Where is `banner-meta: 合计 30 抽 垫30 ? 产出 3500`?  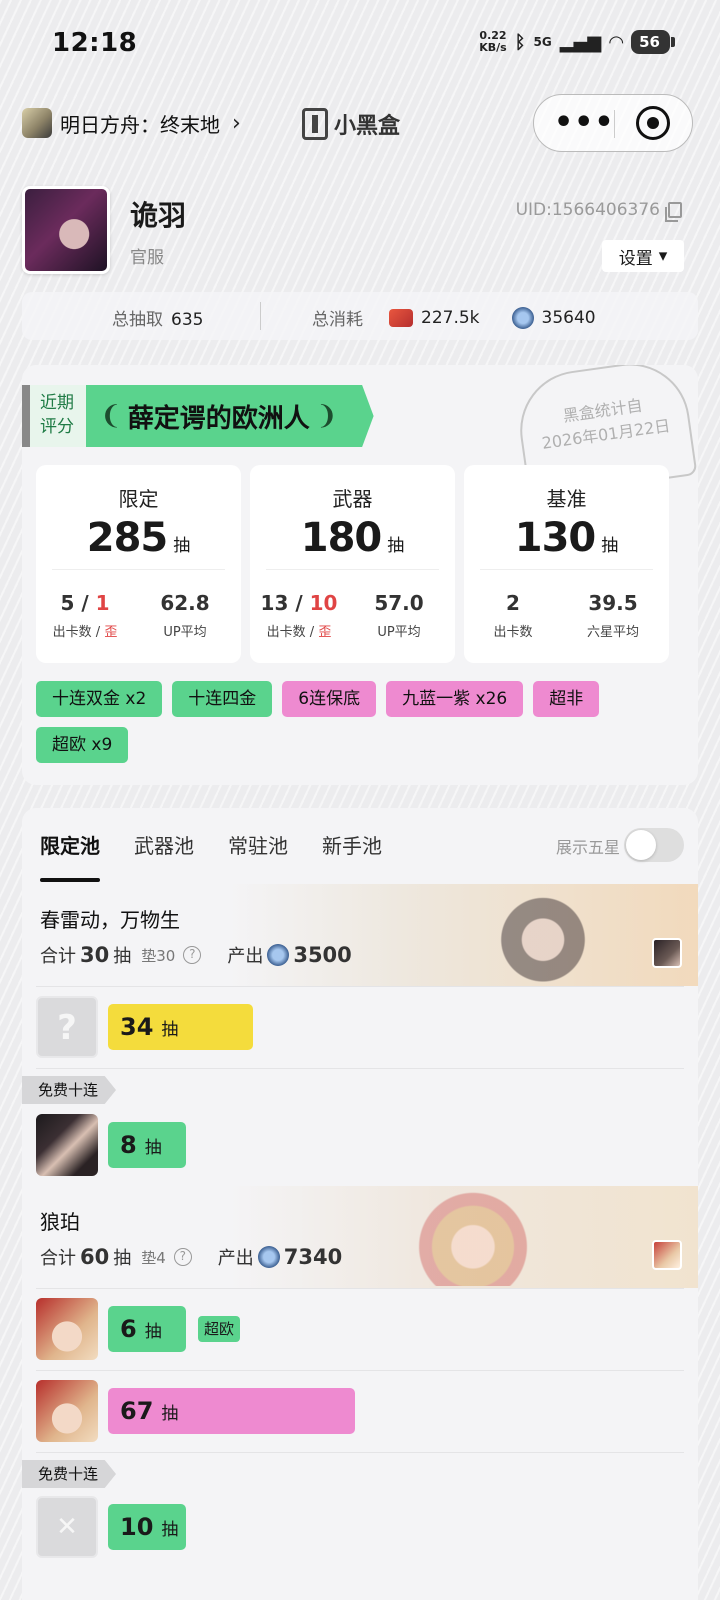 banner-meta: 合计 30 抽 垫30 ? 产出 3500 is located at coordinates (196, 955).